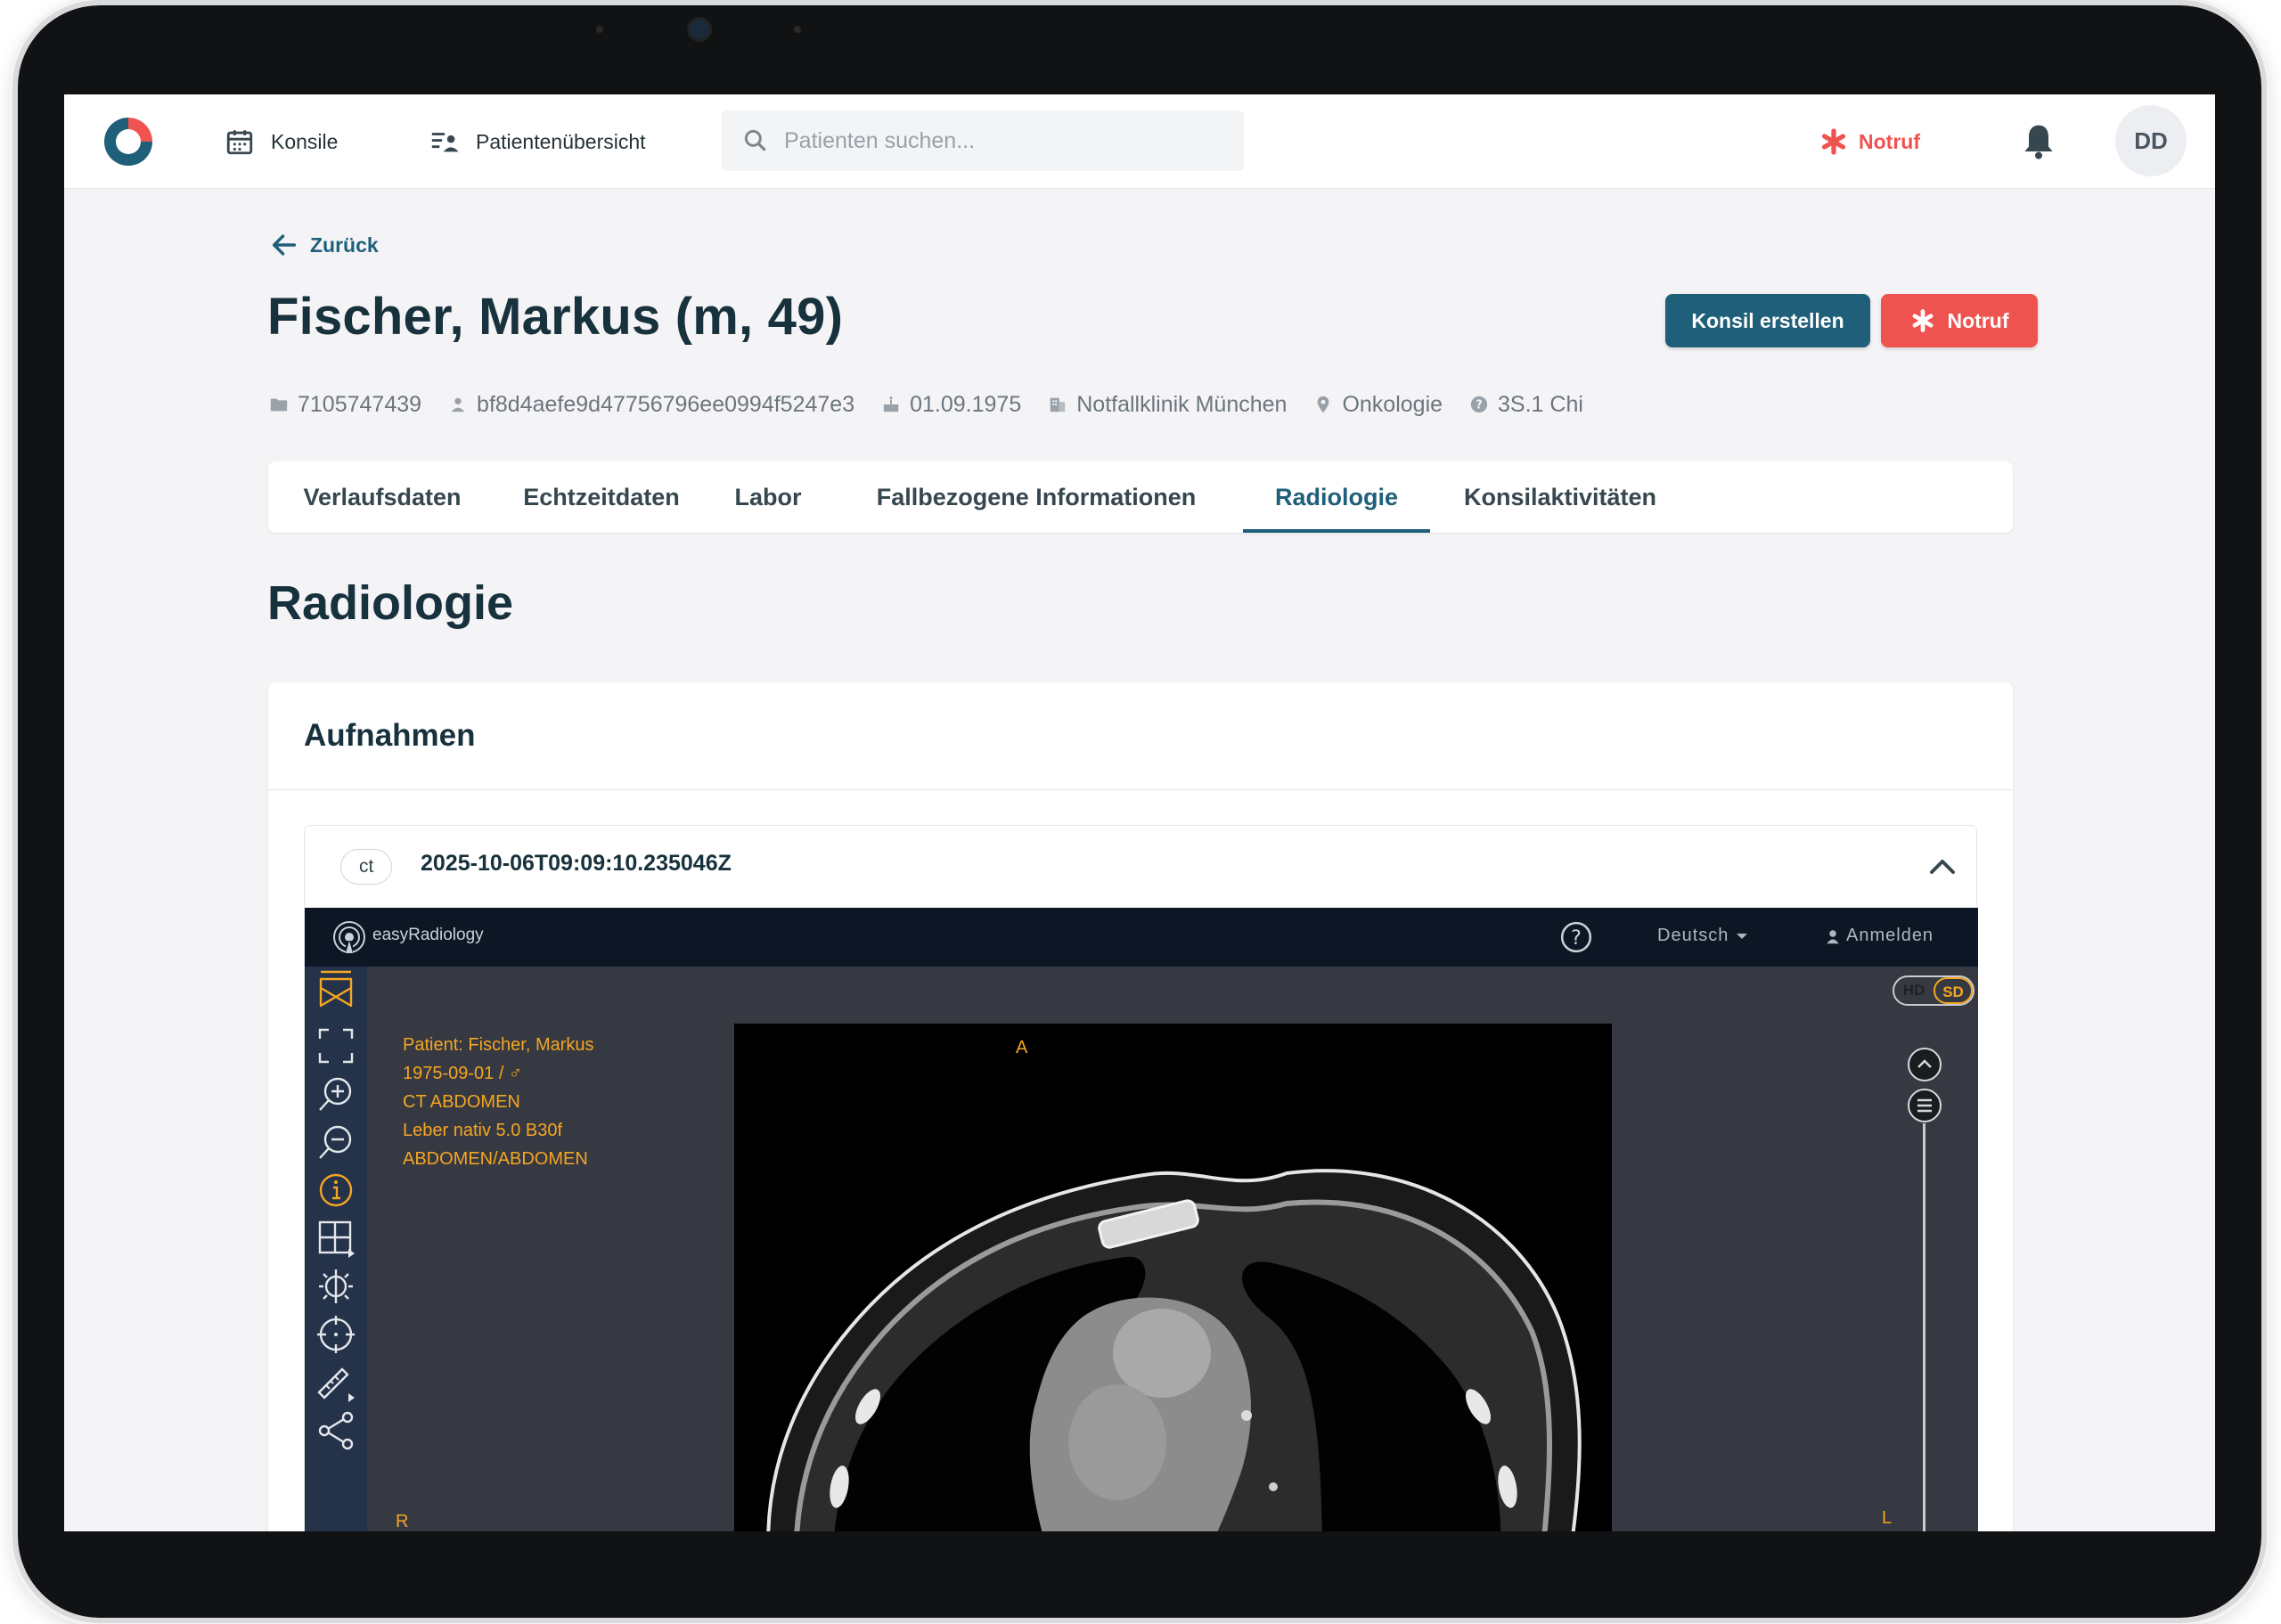 Image resolution: width=2281 pixels, height=1624 pixels. Describe the element at coordinates (335, 1430) in the screenshot. I see `share-icon` at that location.